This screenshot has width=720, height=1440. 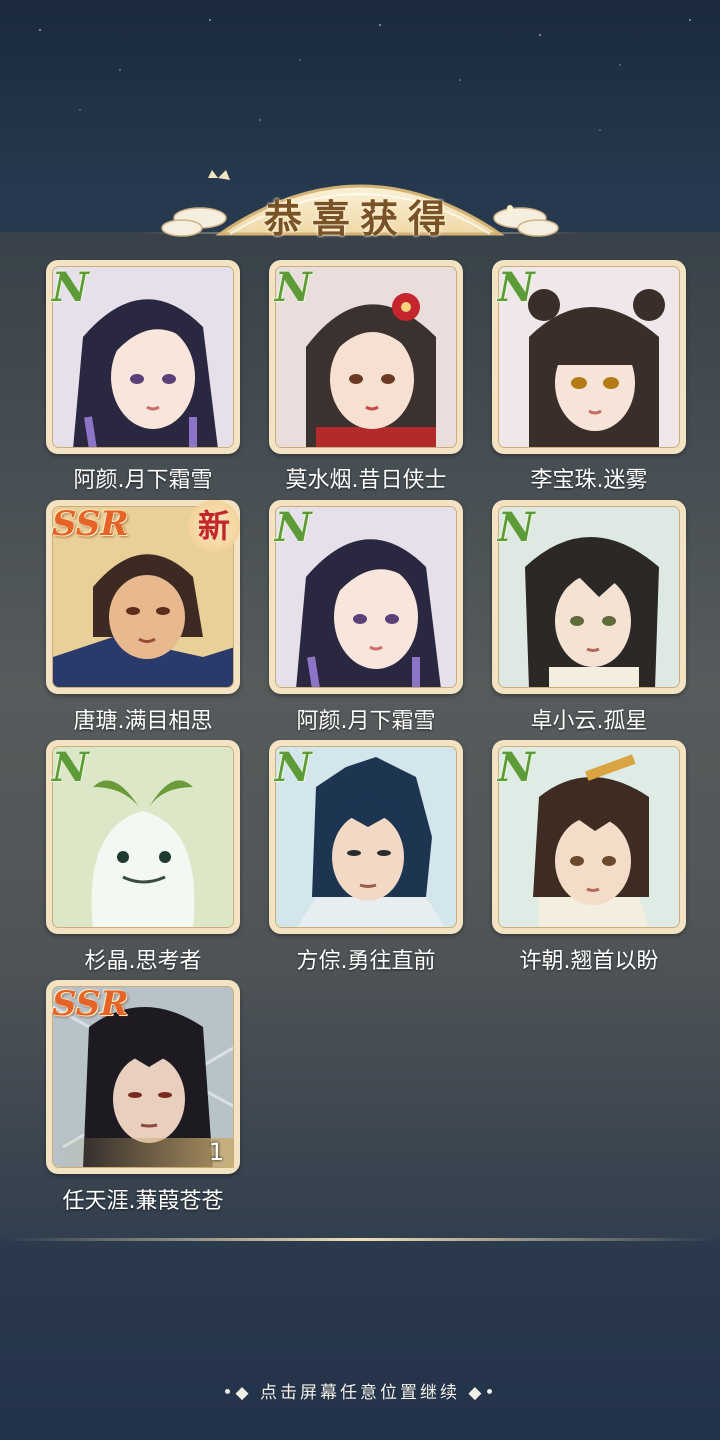 What do you see at coordinates (366, 597) in the screenshot?
I see `card-5: N` at bounding box center [366, 597].